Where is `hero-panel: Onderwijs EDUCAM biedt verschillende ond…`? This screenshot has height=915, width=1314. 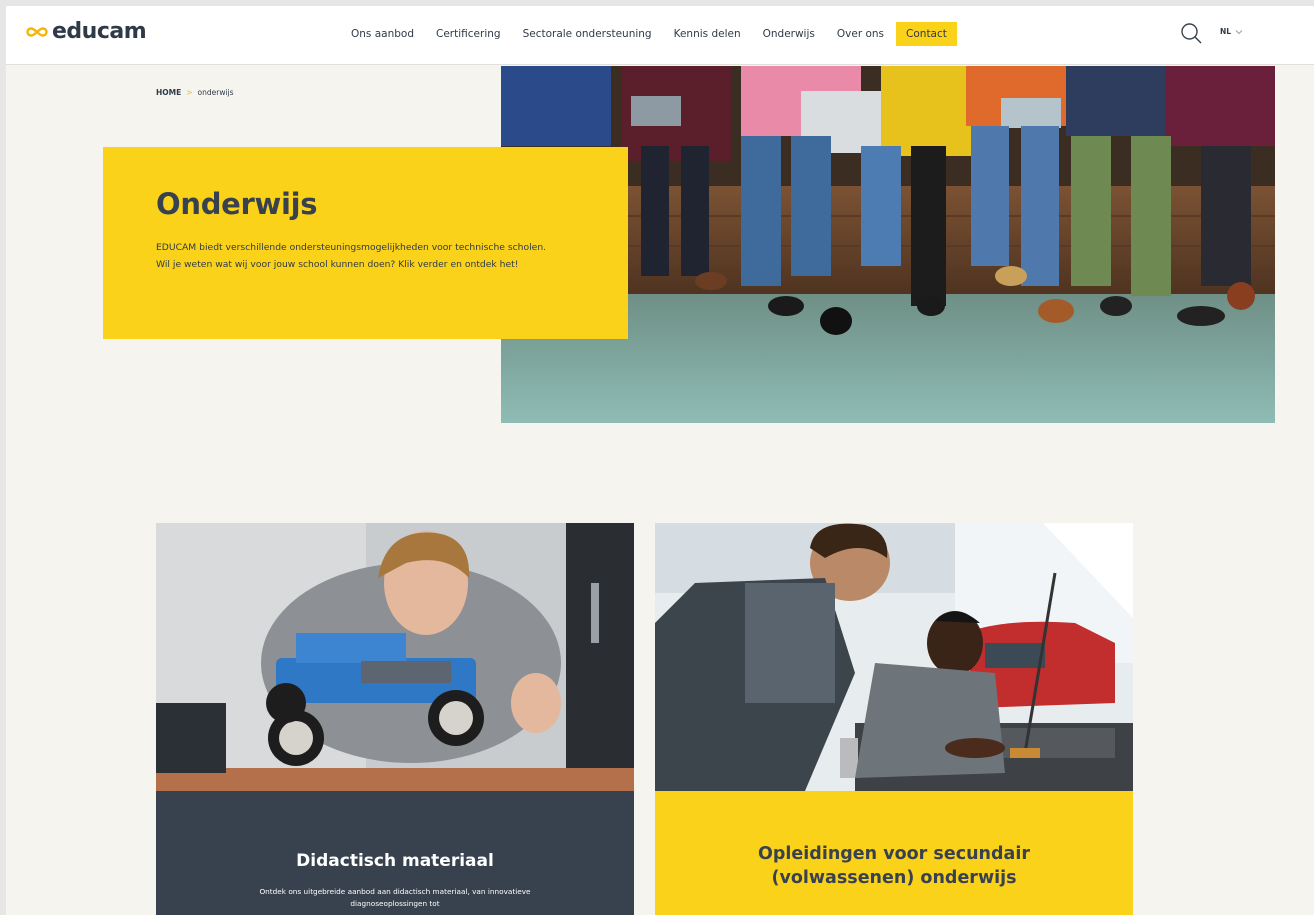
hero-panel: Onderwijs EDUCAM biedt verschillende ond… is located at coordinates (365, 243).